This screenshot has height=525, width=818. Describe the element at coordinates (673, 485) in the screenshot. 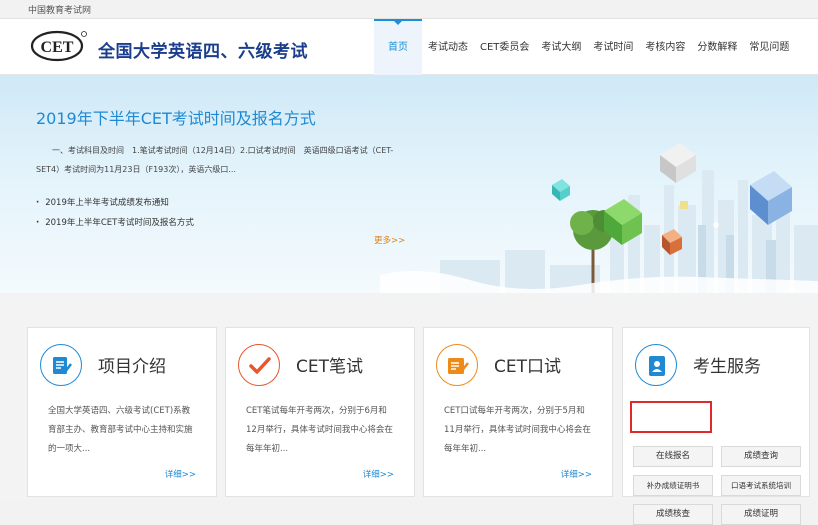

I see `reissue-certificate-button: 补办成绩证明书` at that location.